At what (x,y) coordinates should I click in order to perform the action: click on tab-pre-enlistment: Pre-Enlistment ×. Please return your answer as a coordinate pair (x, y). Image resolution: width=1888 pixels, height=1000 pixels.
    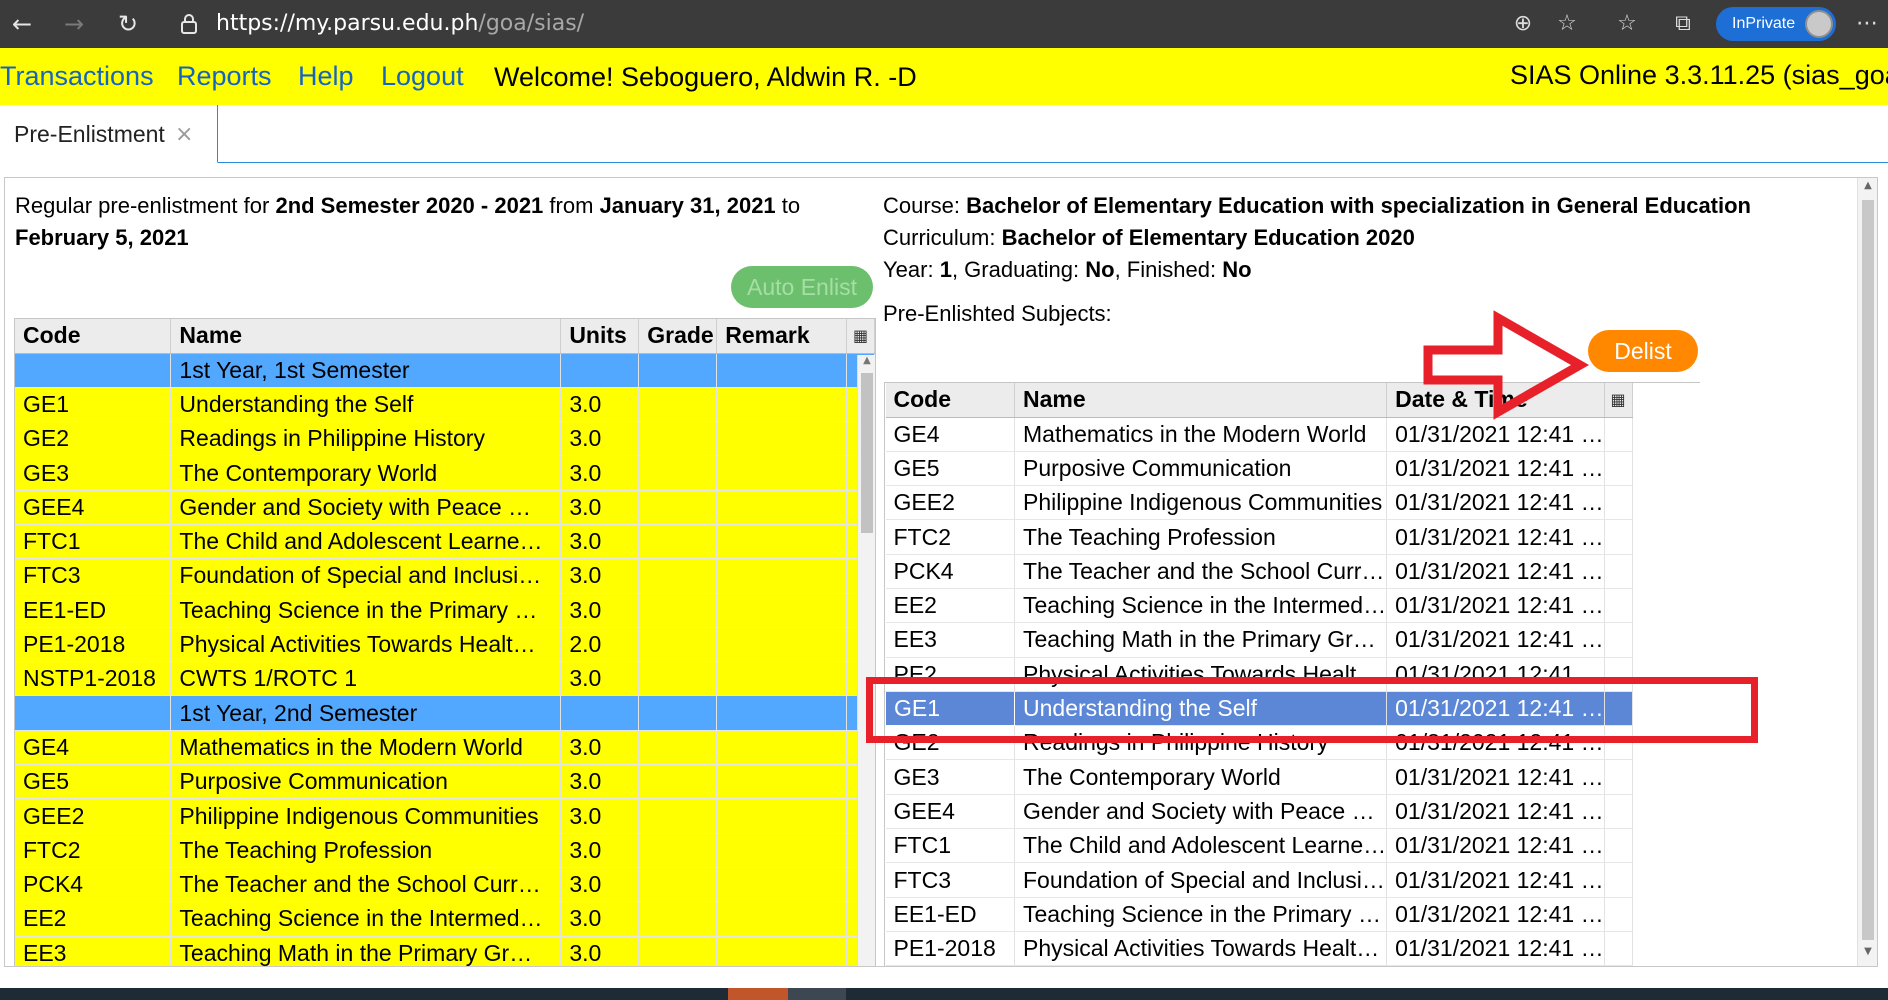
    Looking at the image, I should click on (109, 134).